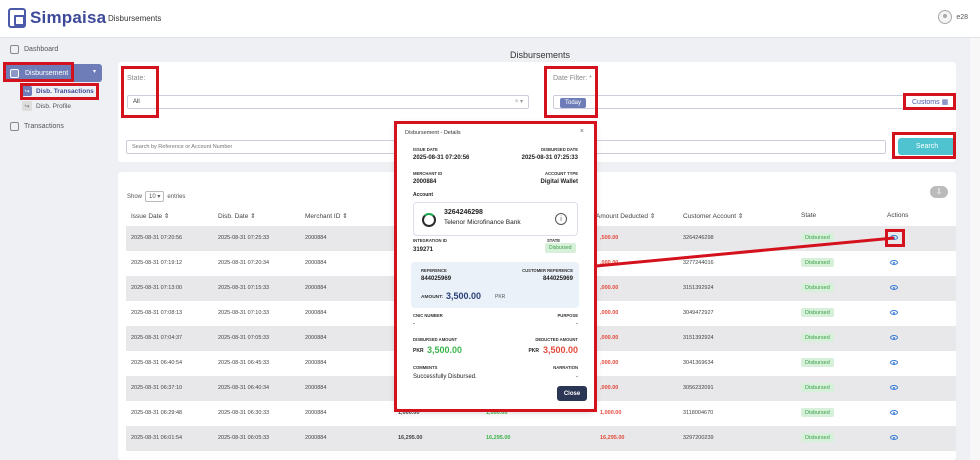  I want to click on cell-customer-account: 3049472927, so click(698, 313).